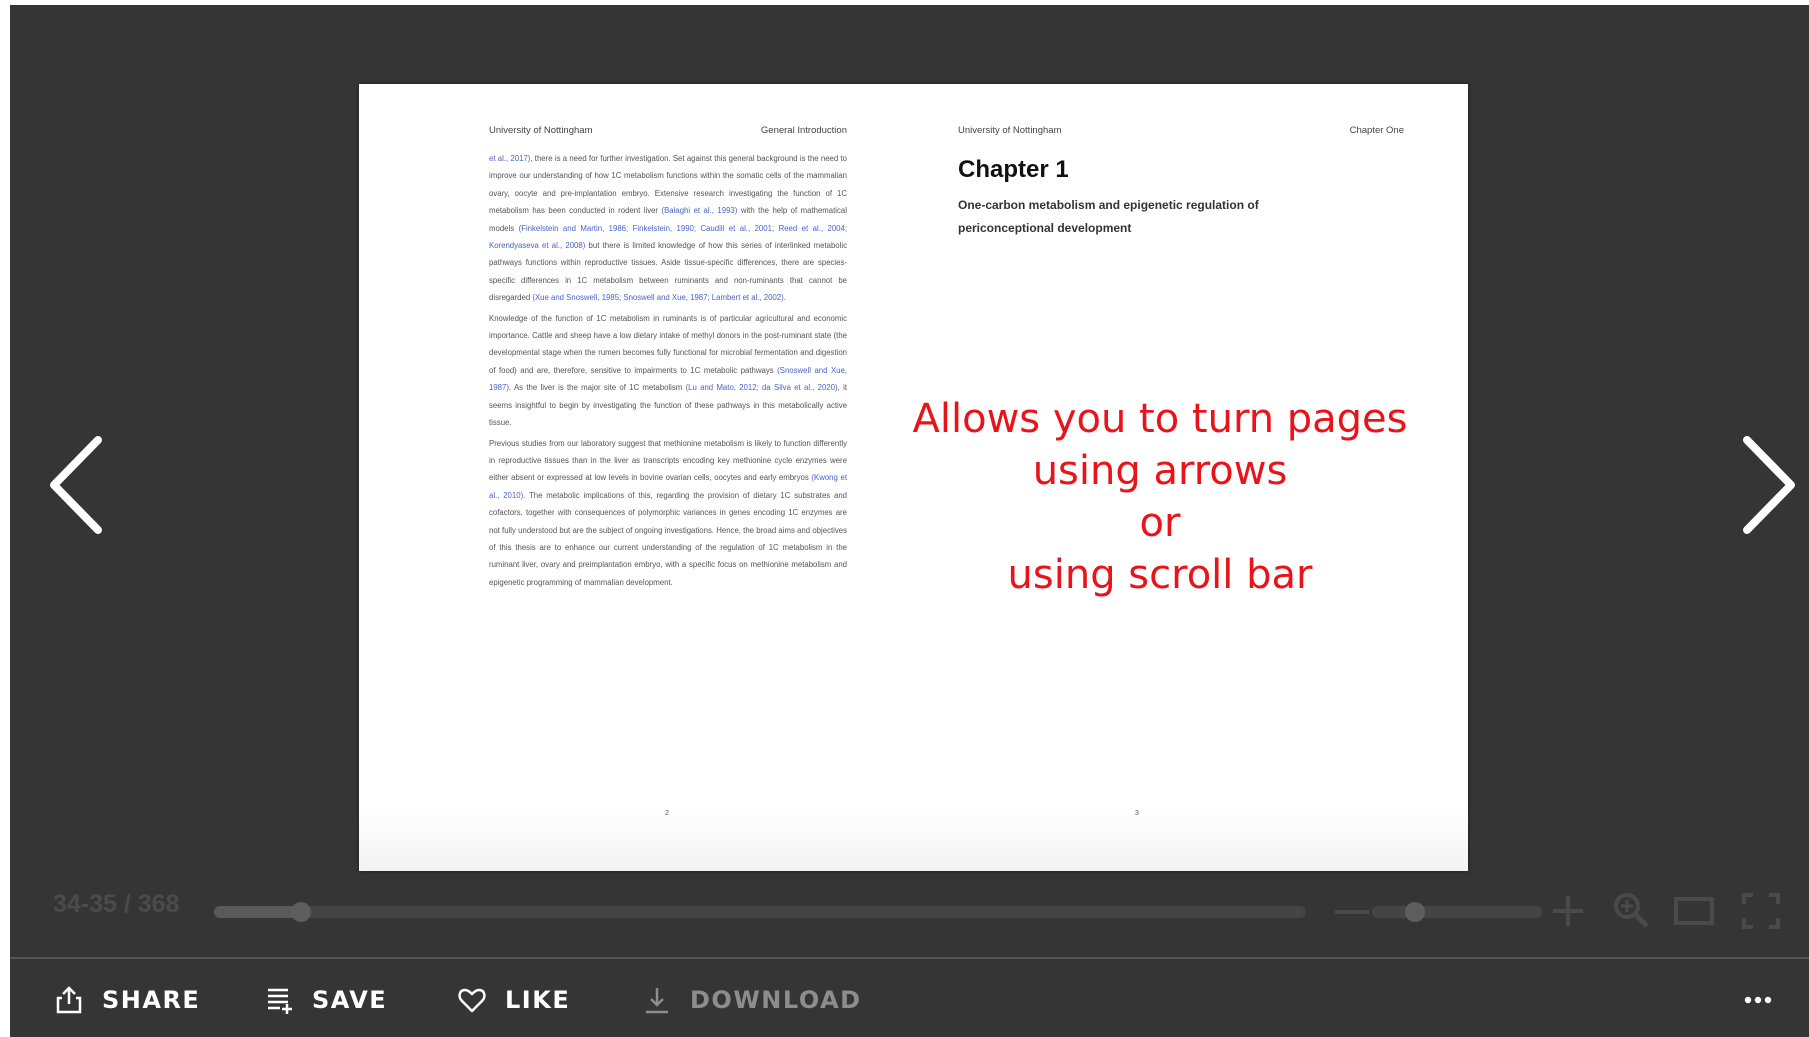 The height and width of the screenshot is (1037, 1809). What do you see at coordinates (784, 298) in the screenshot?
I see `paragraph-text: .` at bounding box center [784, 298].